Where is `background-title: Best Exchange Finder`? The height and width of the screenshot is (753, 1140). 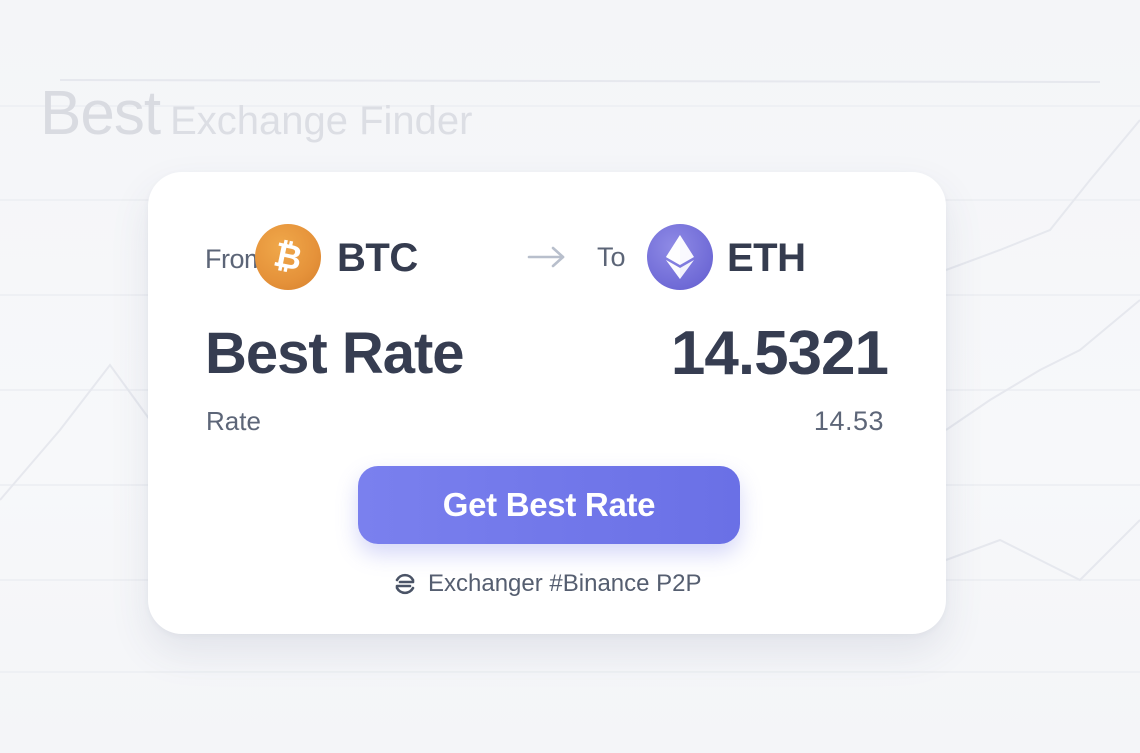 background-title: Best Exchange Finder is located at coordinates (256, 113).